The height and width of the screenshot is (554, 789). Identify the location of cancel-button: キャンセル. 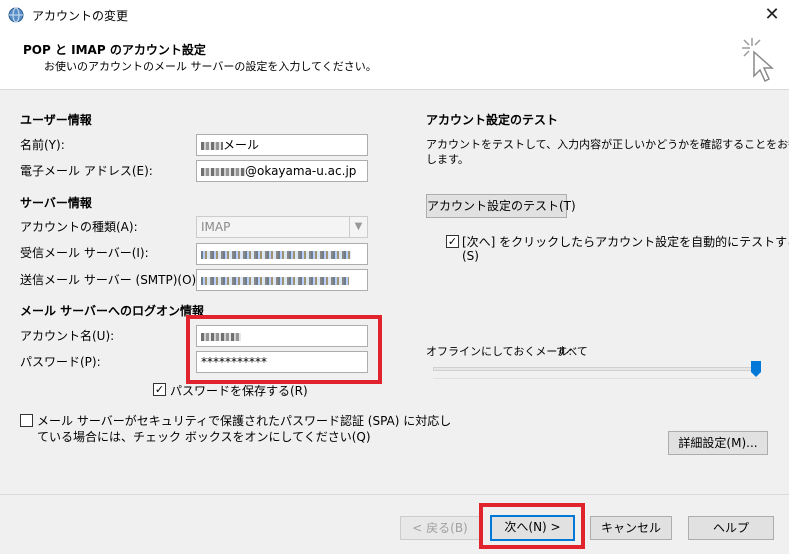
(631, 528).